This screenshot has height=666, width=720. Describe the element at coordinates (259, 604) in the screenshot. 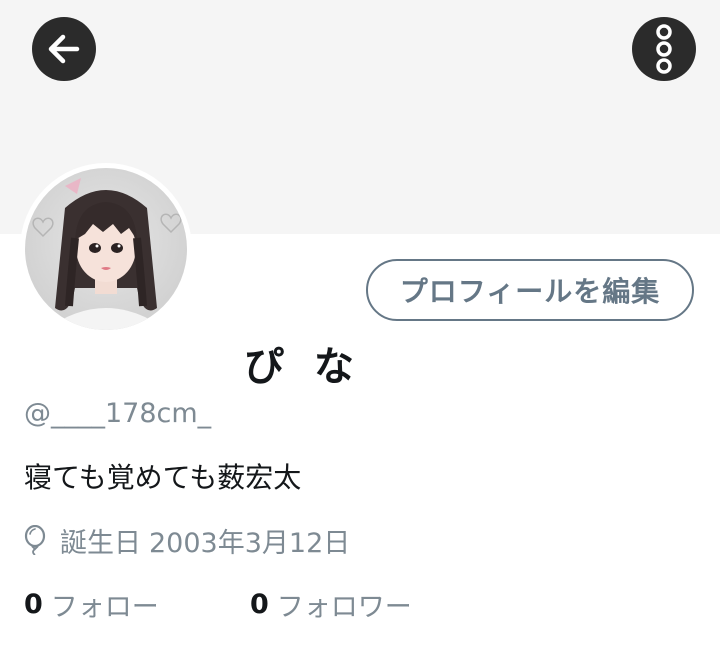

I see `followers-count: 0` at that location.